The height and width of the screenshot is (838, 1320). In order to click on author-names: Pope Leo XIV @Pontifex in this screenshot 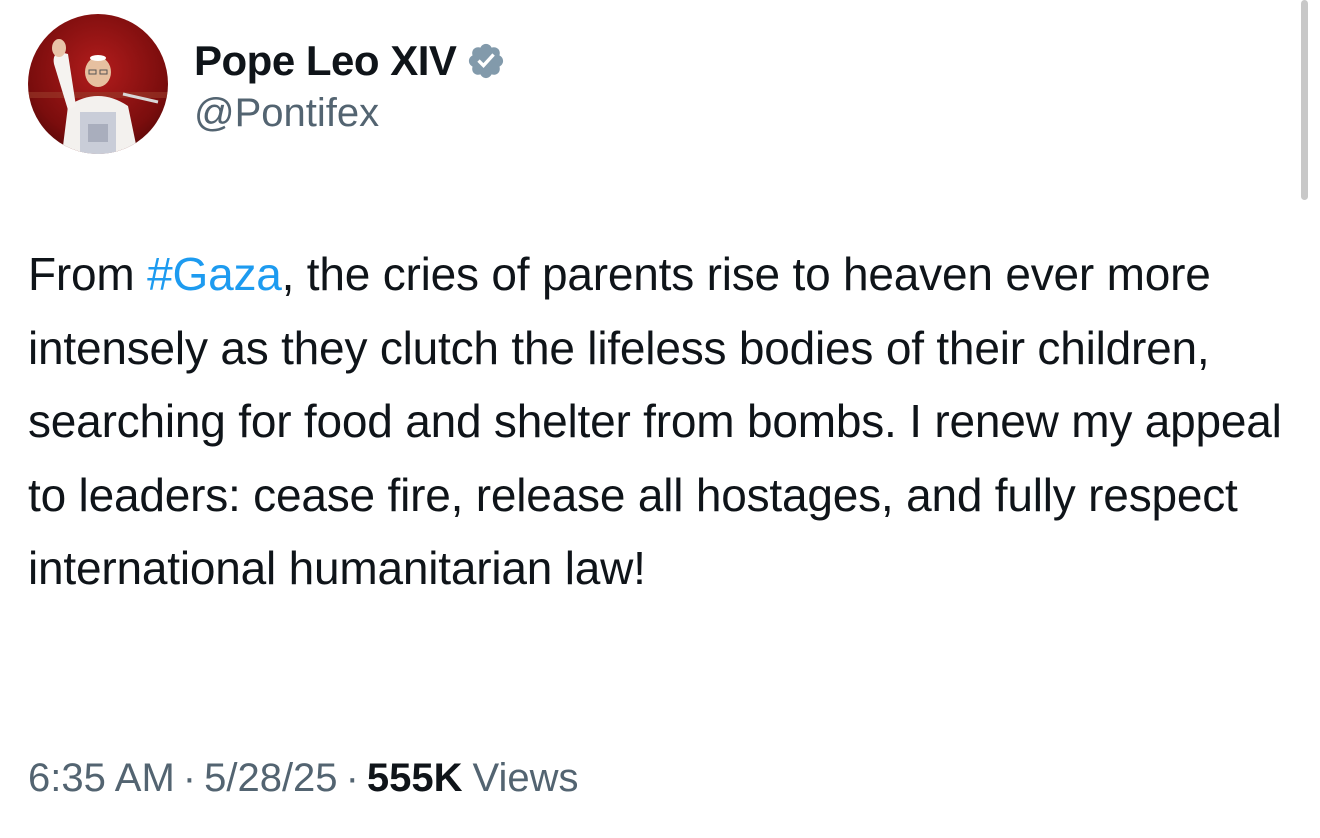, I will do `click(350, 84)`.